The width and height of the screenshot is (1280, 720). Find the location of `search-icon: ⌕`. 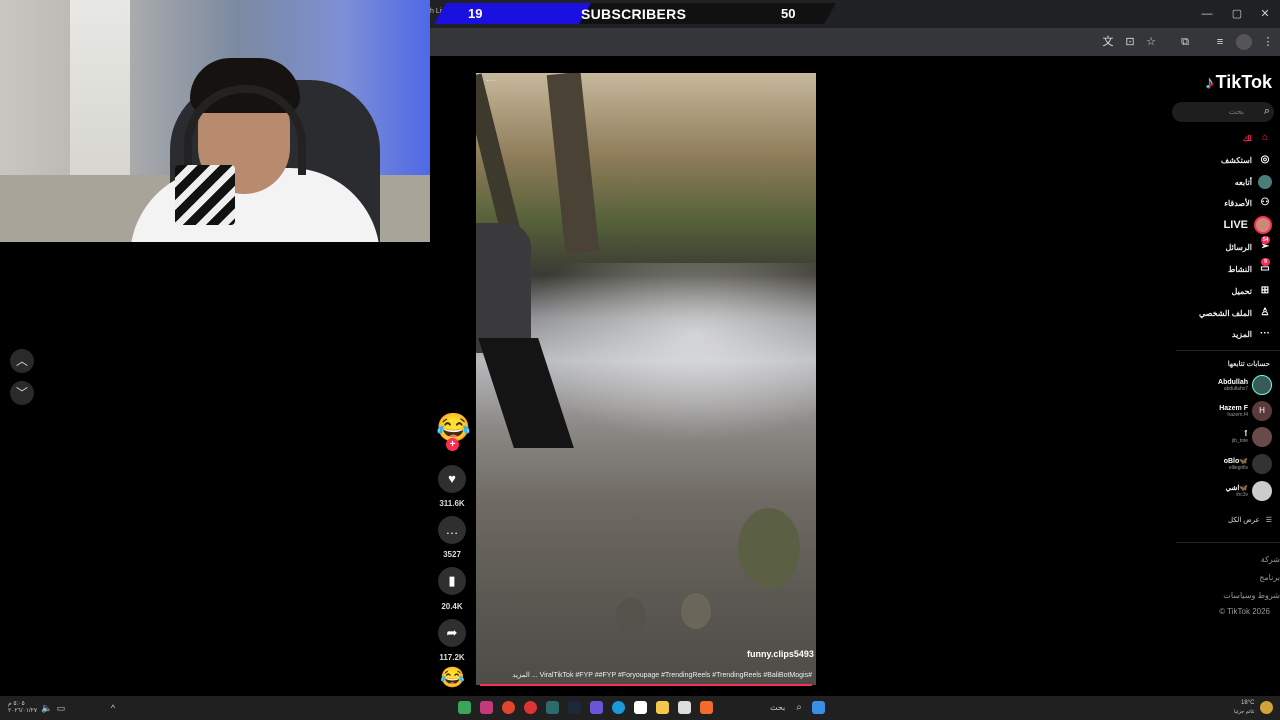

search-icon: ⌕ is located at coordinates (1267, 111).